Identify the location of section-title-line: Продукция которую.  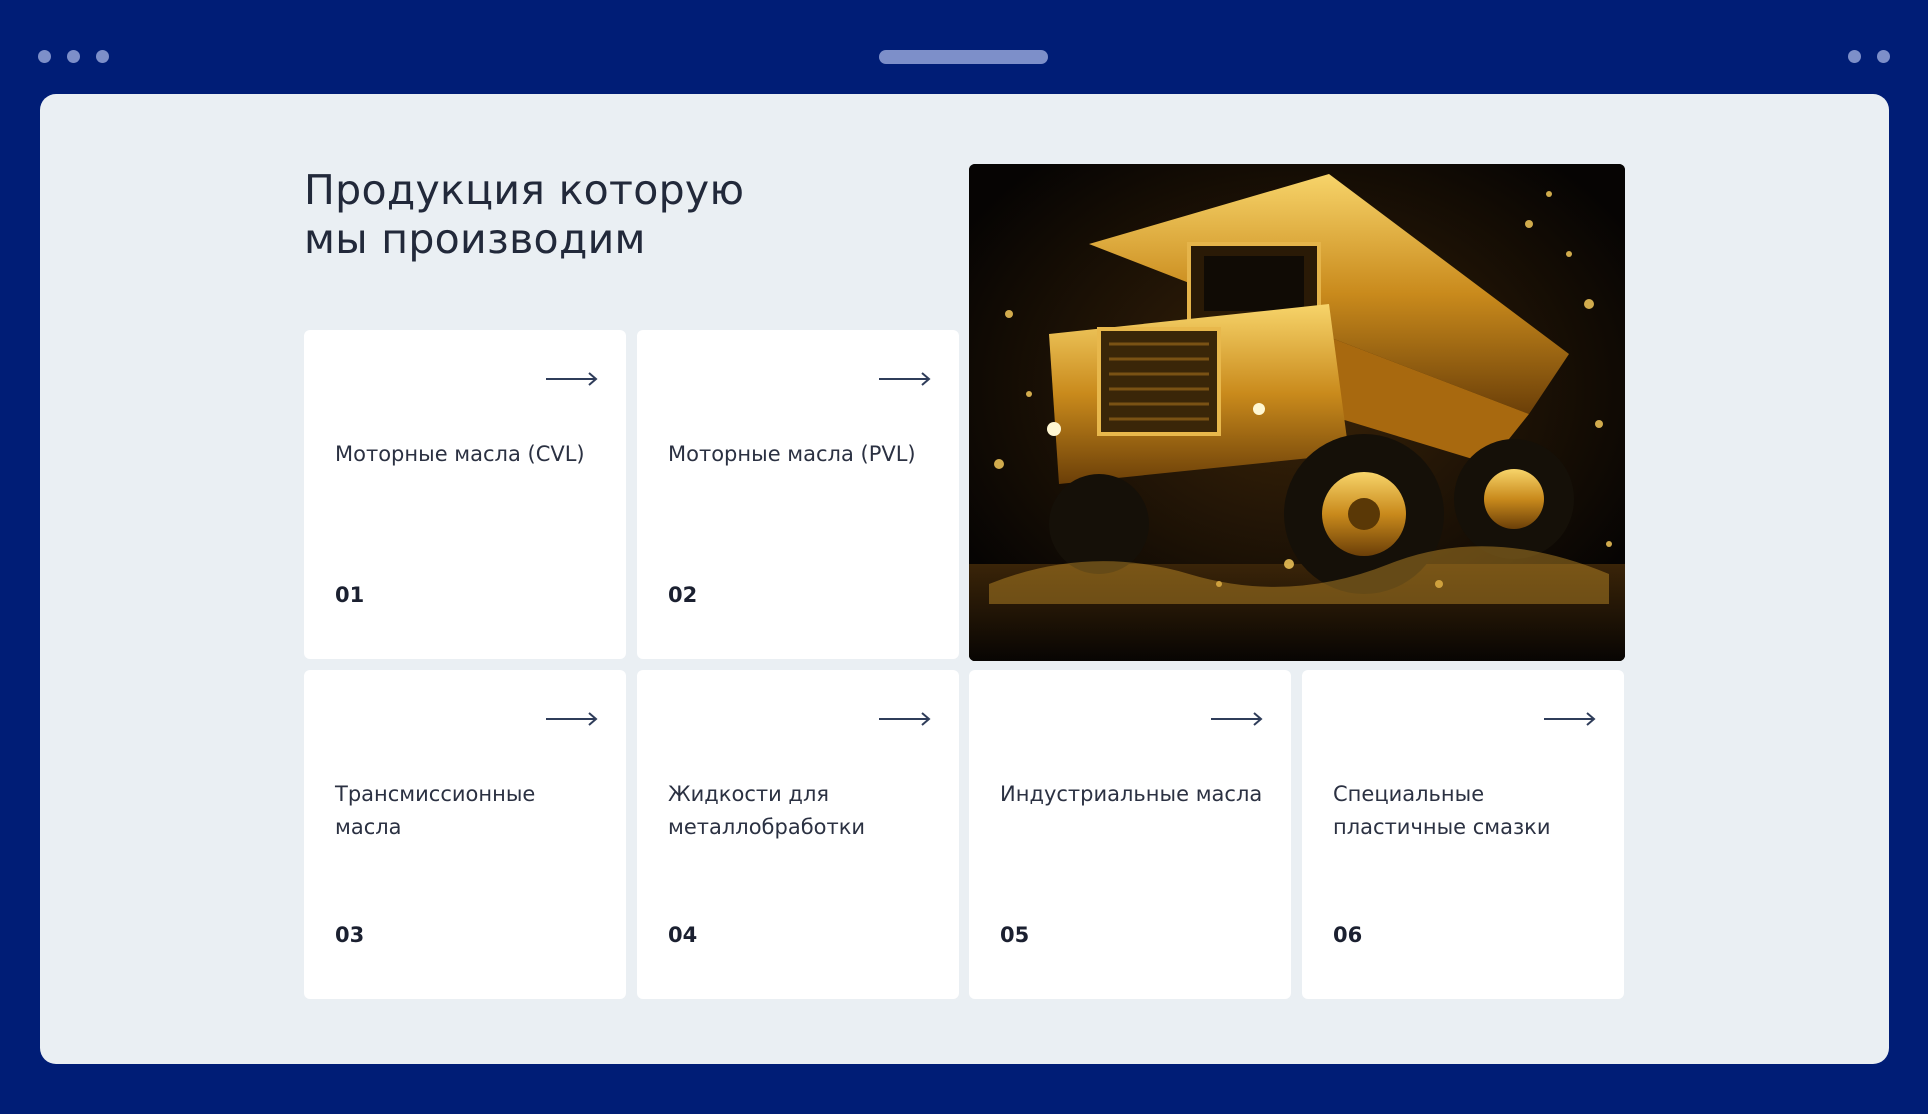
(524, 190).